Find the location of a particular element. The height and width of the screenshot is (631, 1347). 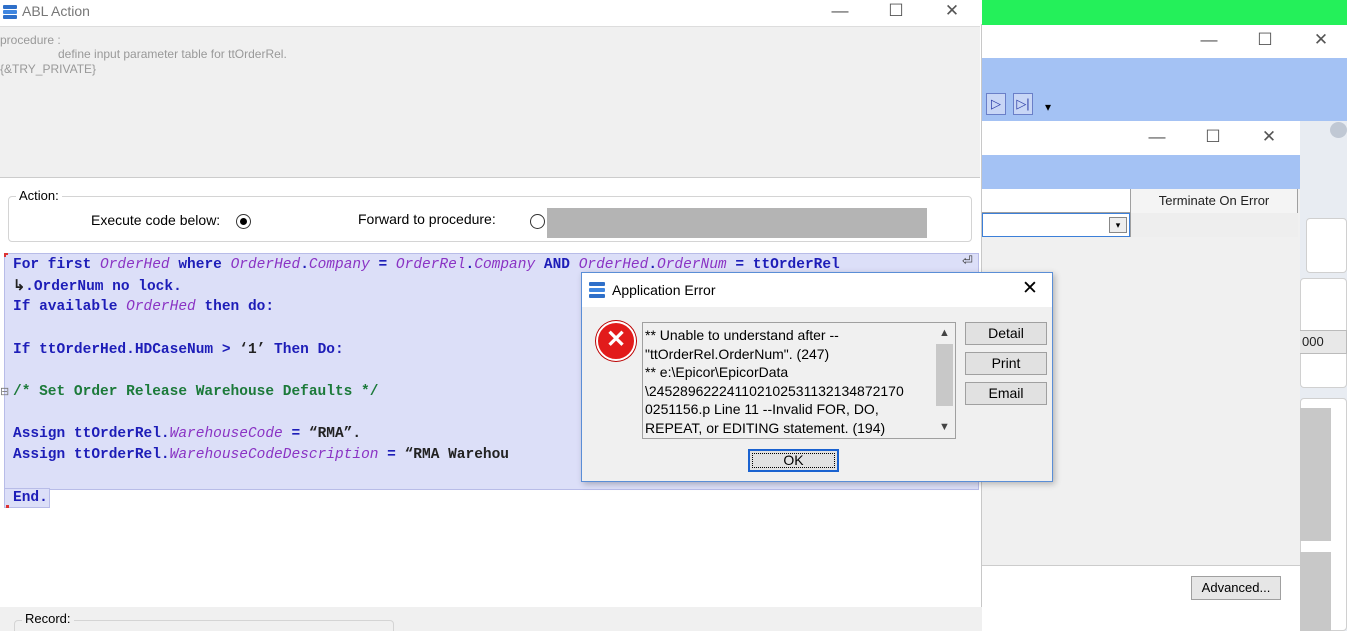

forward-procedure-input is located at coordinates (737, 223).